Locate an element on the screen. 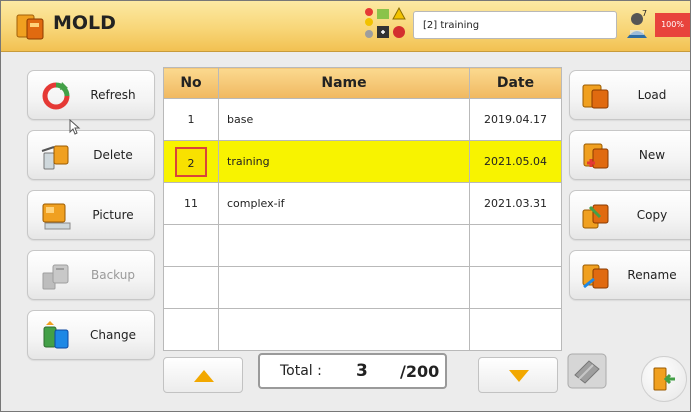 The height and width of the screenshot is (412, 691). picture-button-label: Picture is located at coordinates (113, 215).